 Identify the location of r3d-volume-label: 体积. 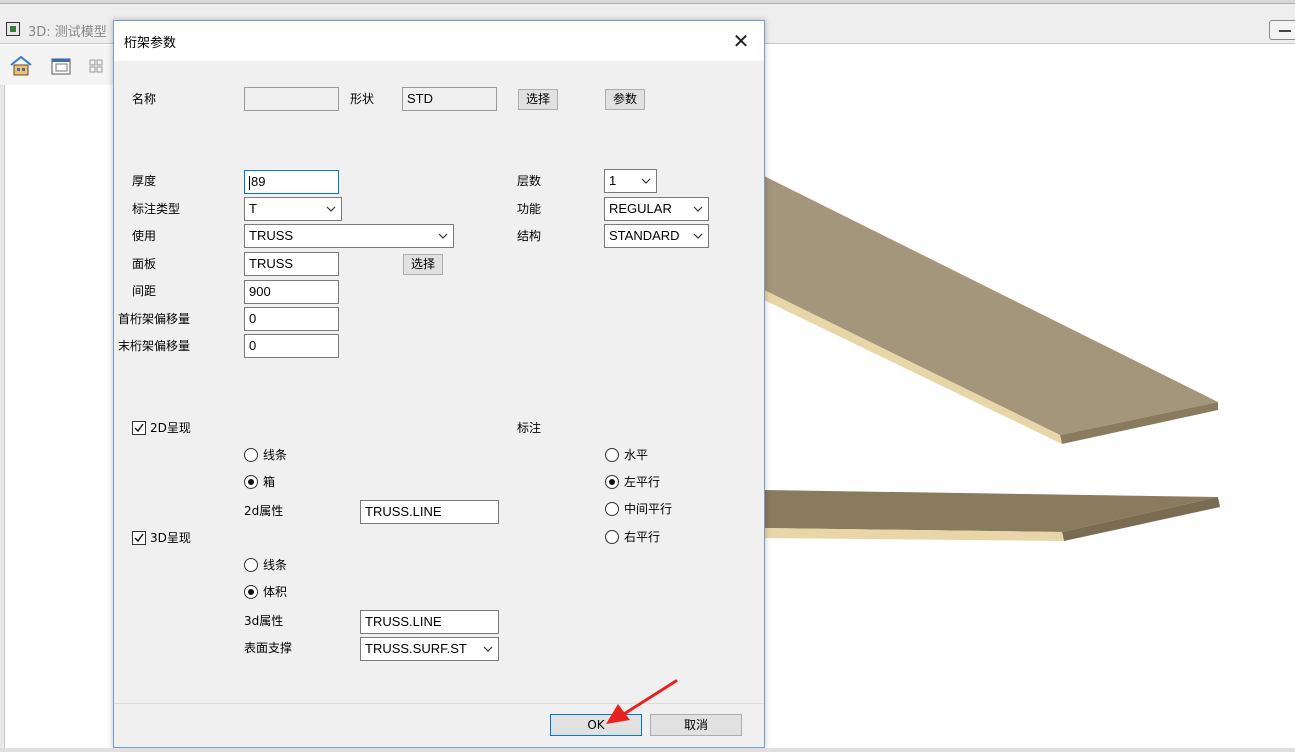
(275, 592).